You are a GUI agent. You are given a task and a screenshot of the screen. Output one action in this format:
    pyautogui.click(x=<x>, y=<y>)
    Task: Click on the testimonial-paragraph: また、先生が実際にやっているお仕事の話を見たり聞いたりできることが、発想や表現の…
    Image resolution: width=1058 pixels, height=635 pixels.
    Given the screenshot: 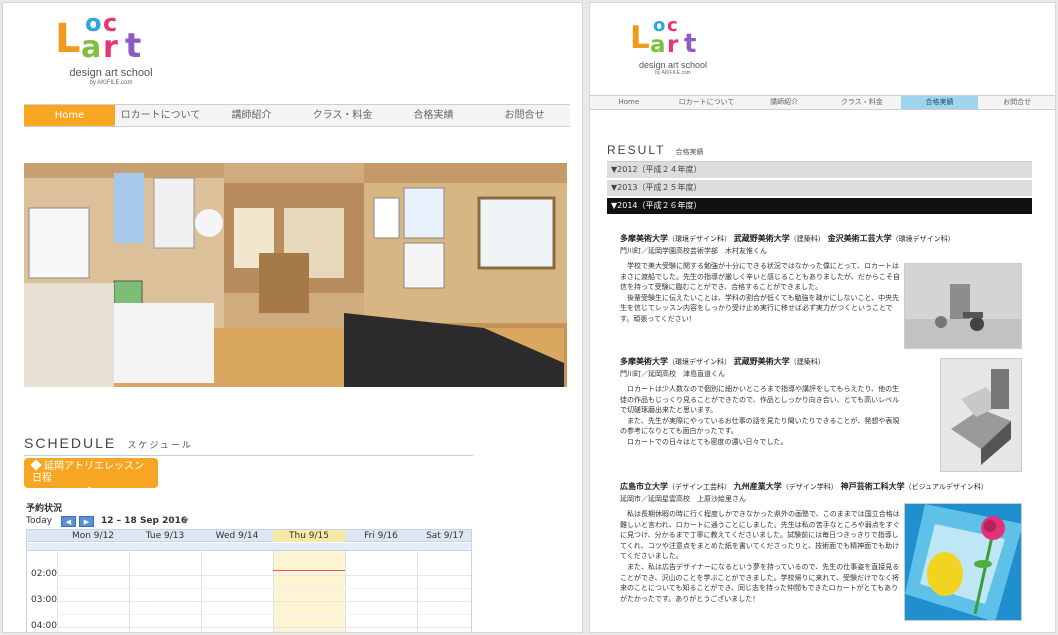 What is the action you would take?
    pyautogui.click(x=760, y=426)
    